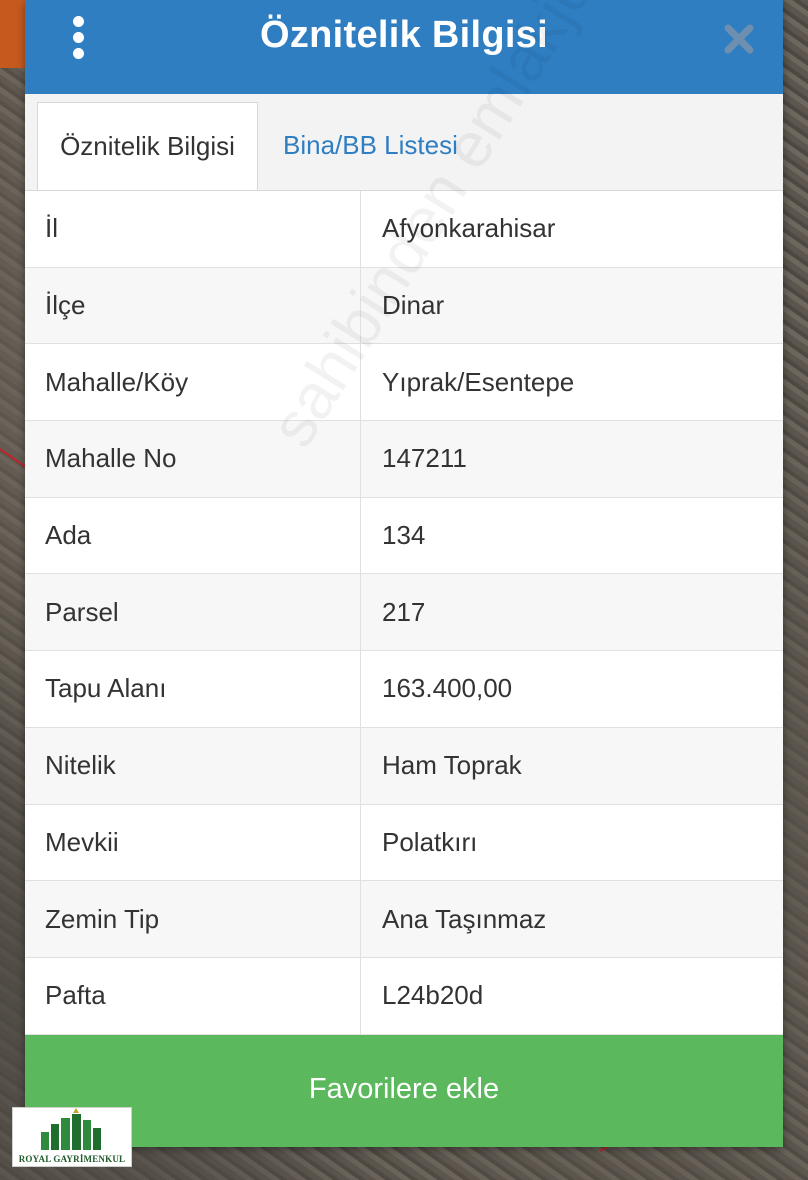  I want to click on close-icon, so click(739, 39).